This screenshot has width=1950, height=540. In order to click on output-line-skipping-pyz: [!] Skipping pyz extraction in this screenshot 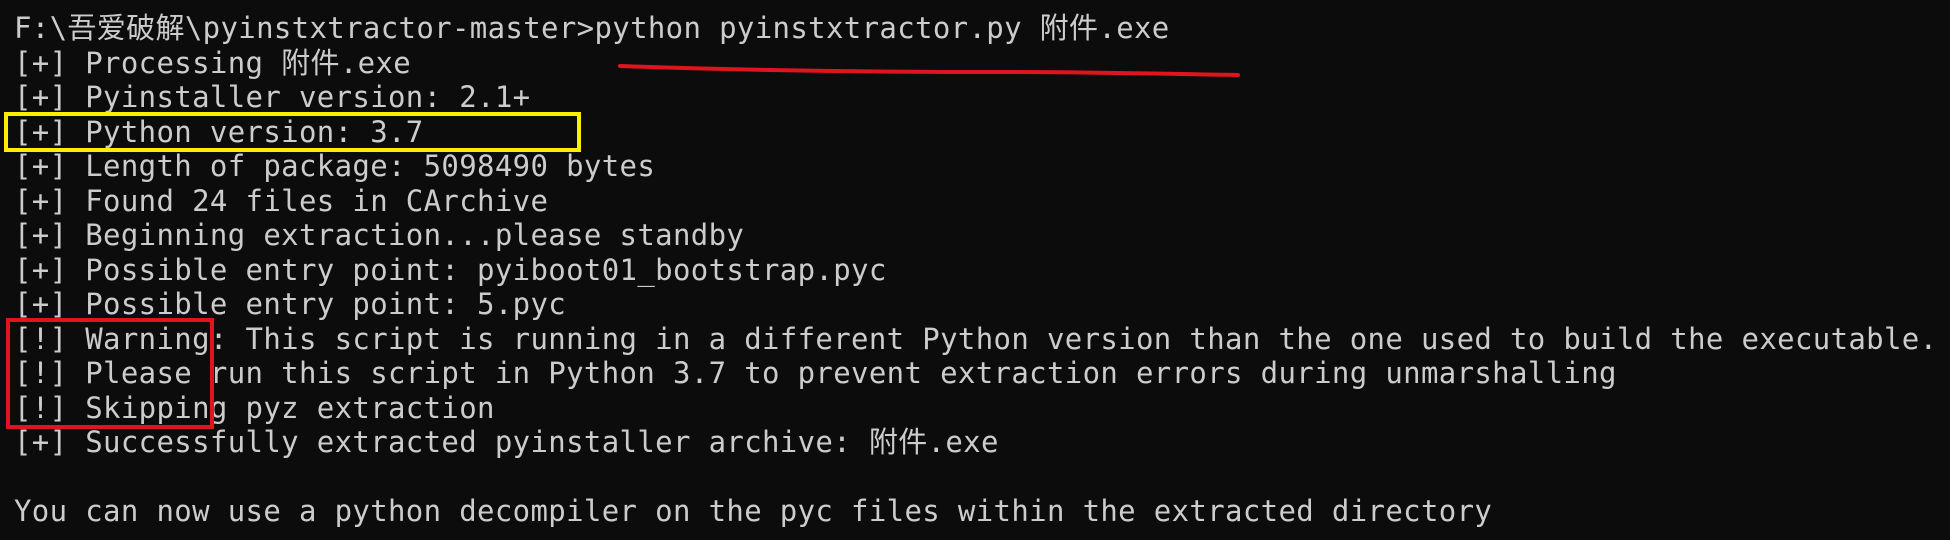, I will do `click(254, 407)`.